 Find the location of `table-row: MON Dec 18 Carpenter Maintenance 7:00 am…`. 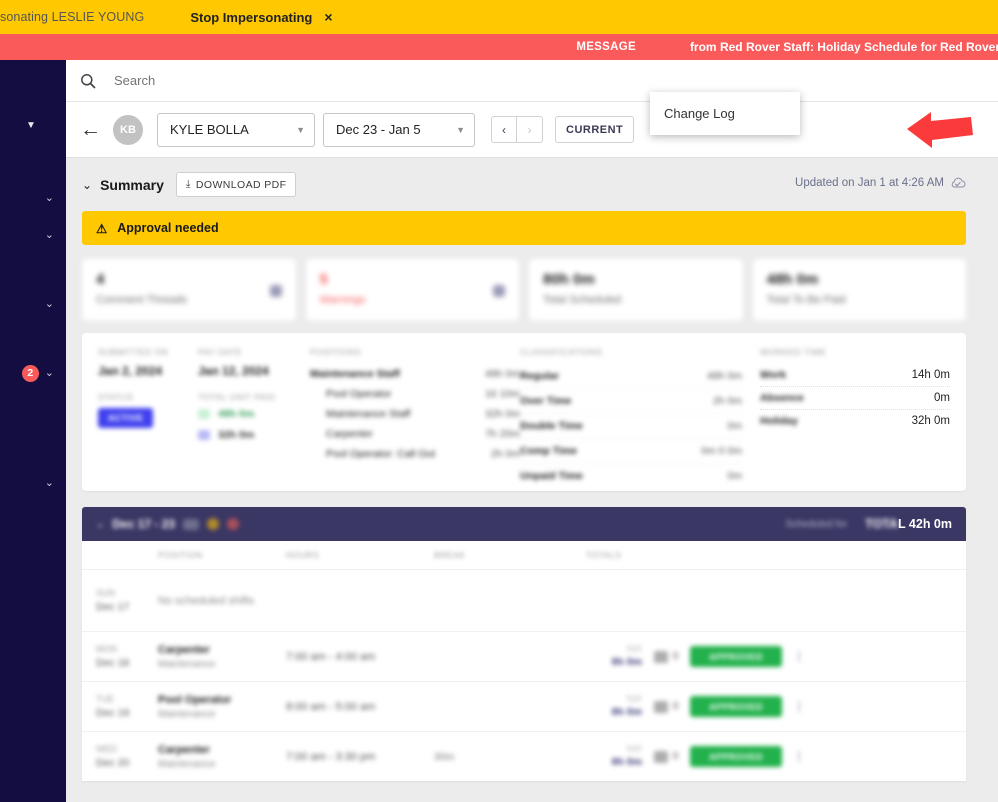

table-row: MON Dec 18 Carpenter Maintenance 7:00 am… is located at coordinates (524, 656).